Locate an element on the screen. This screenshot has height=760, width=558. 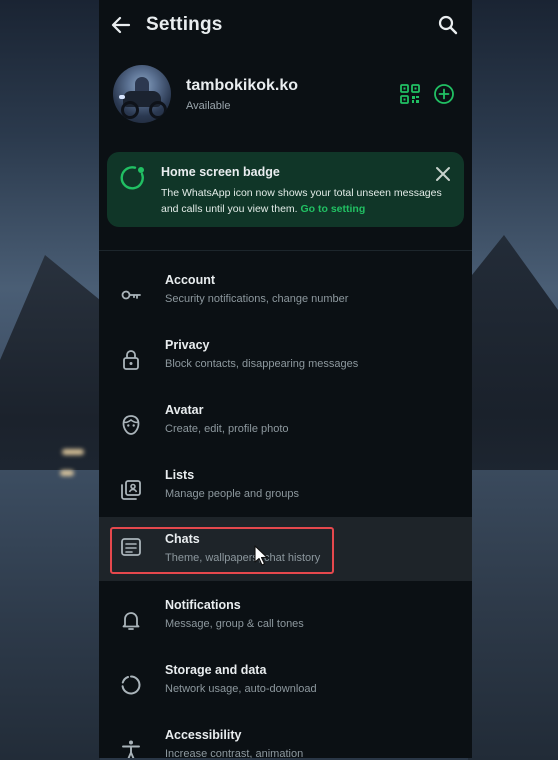
add-account-button is located at coordinates (444, 94).